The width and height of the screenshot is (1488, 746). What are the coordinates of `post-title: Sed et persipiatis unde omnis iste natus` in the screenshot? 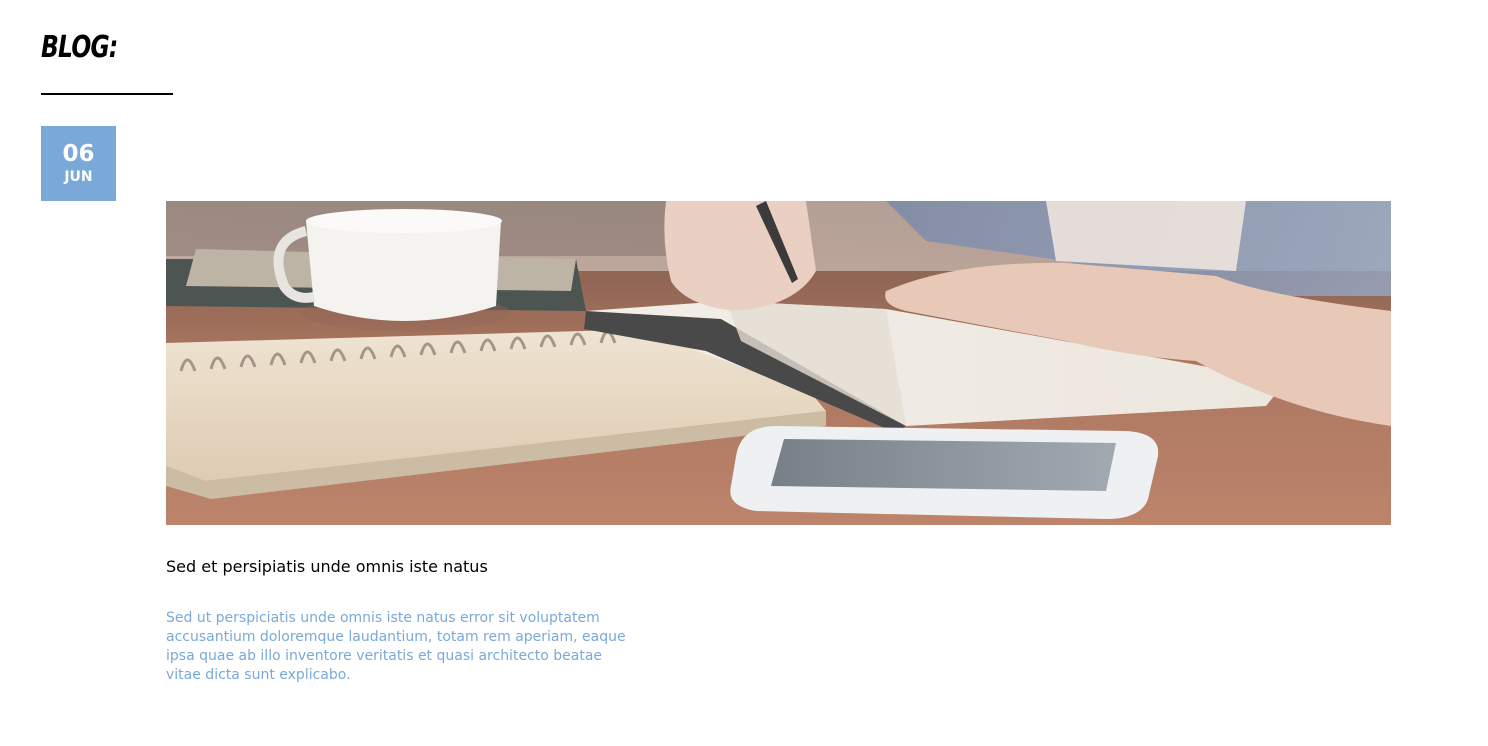 It's located at (327, 567).